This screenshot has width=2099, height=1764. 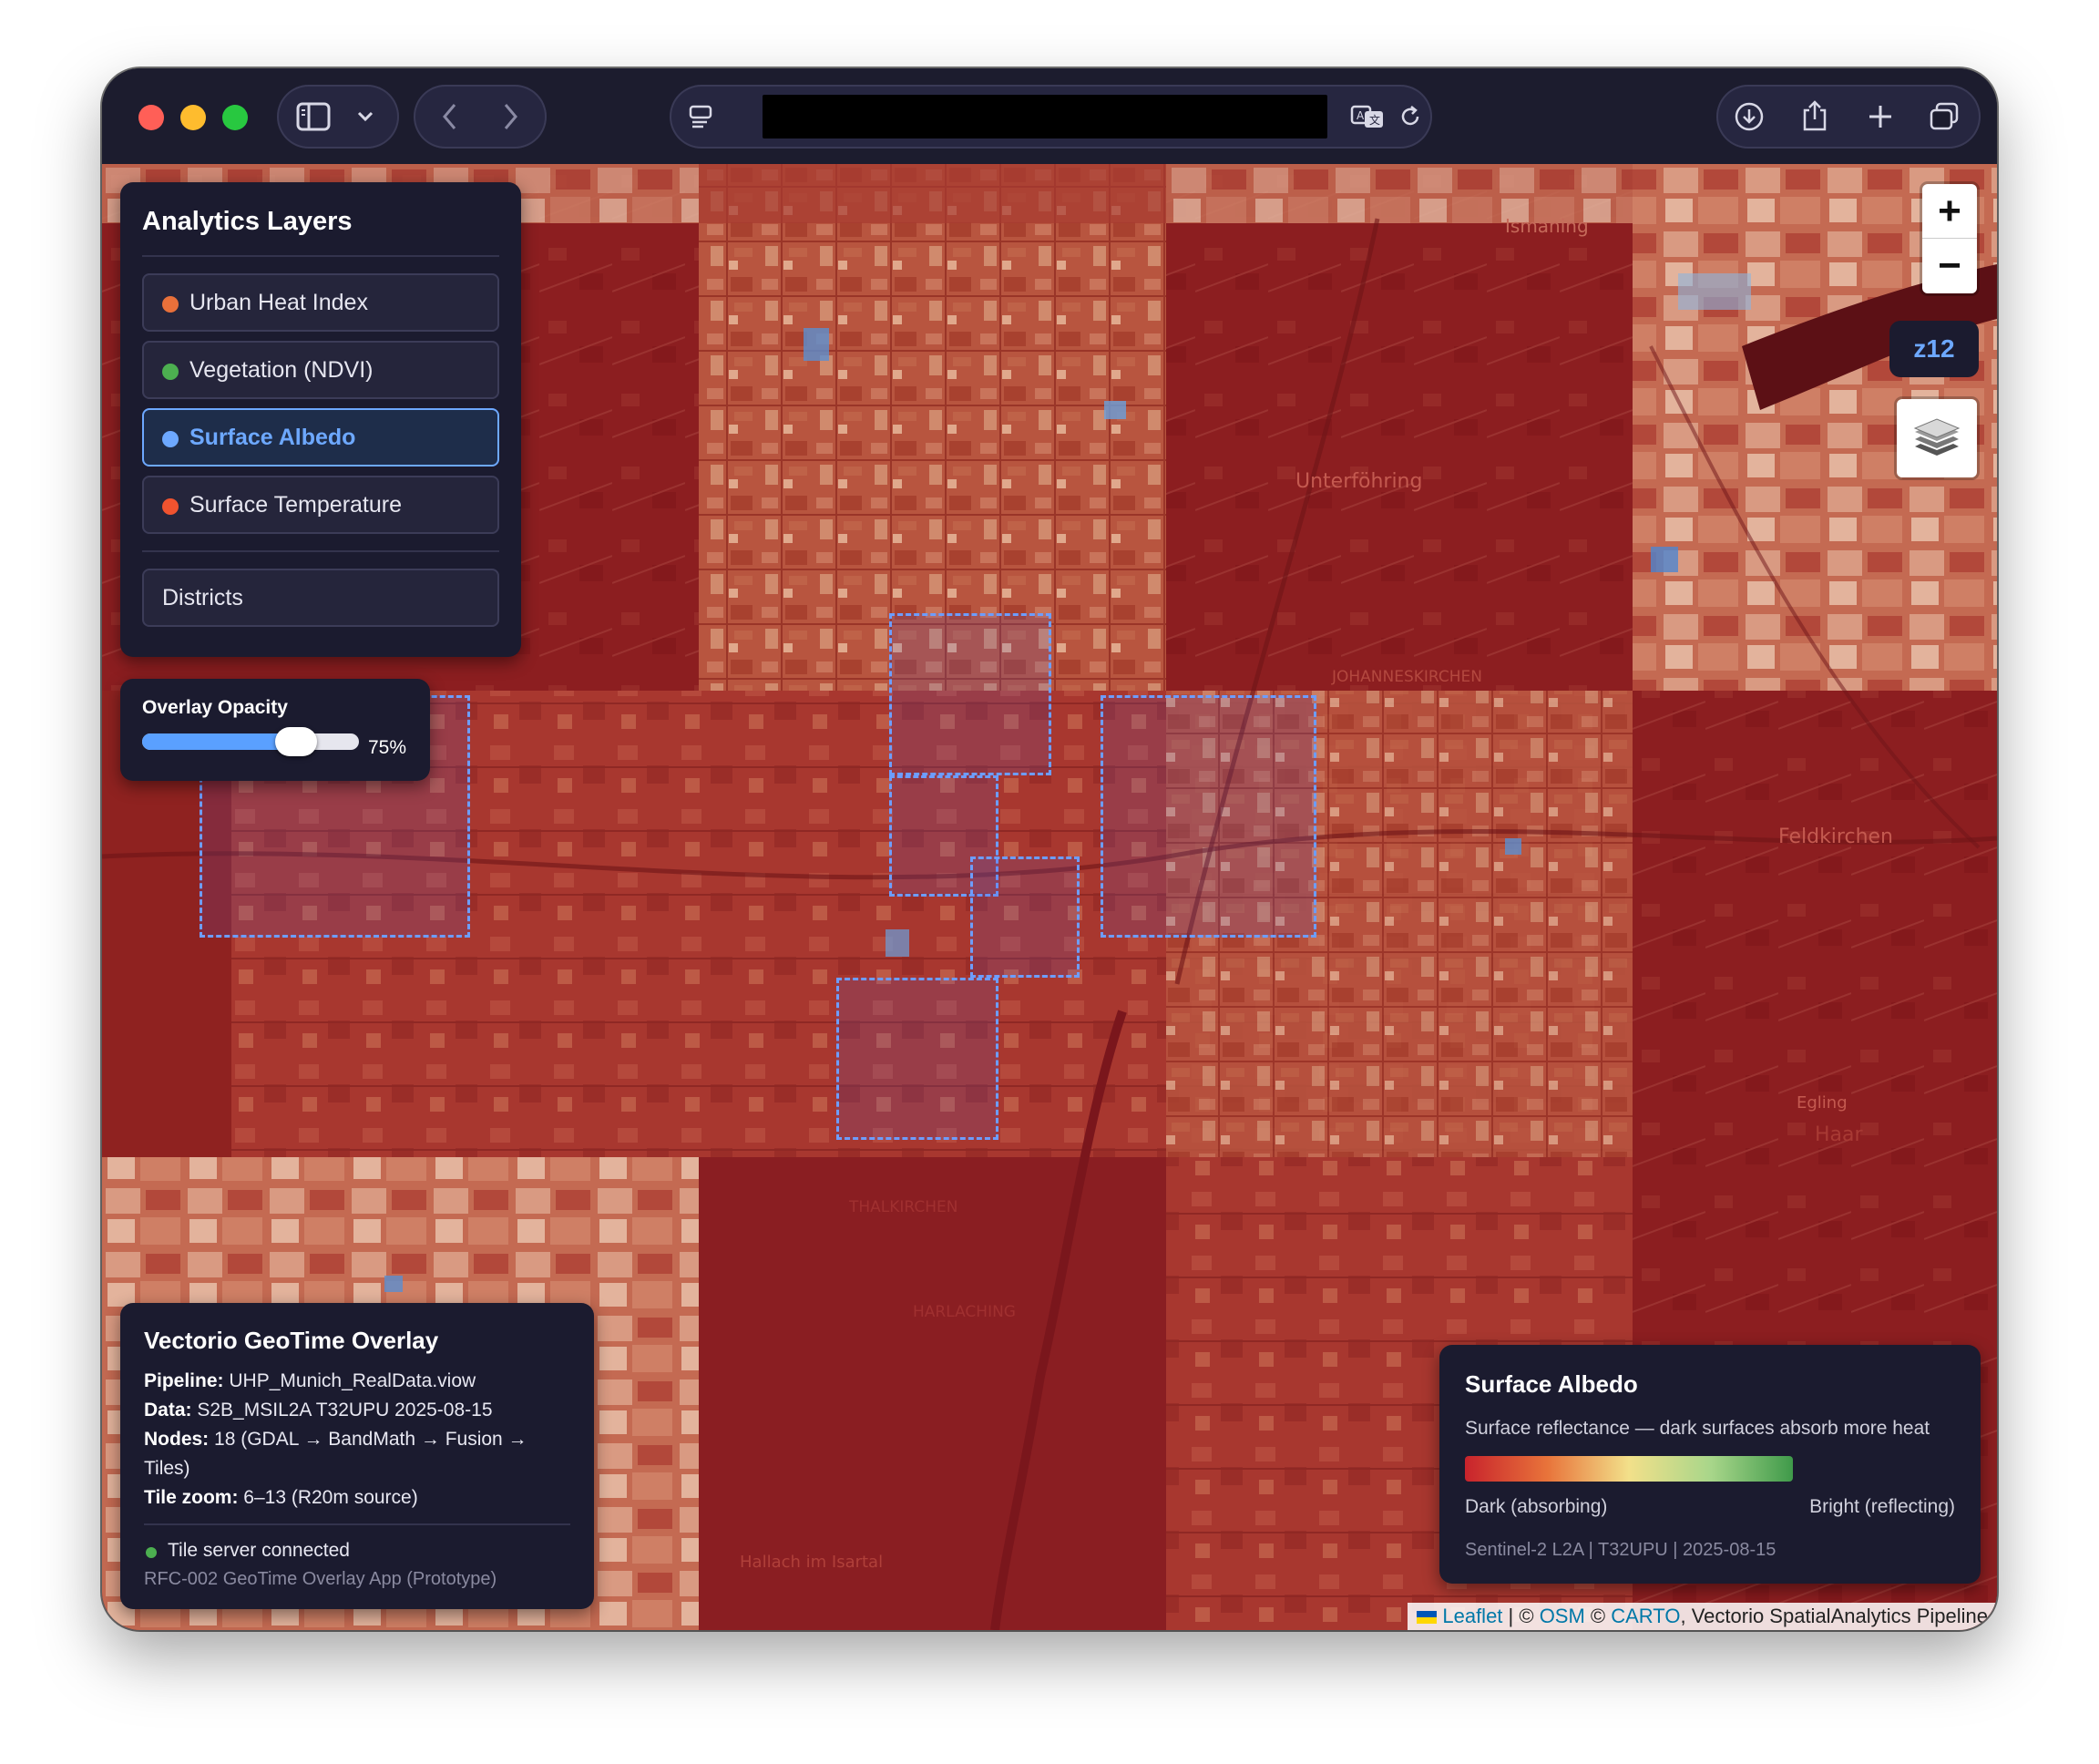 What do you see at coordinates (1427, 1618) in the screenshot?
I see `ukraine-flag-icon` at bounding box center [1427, 1618].